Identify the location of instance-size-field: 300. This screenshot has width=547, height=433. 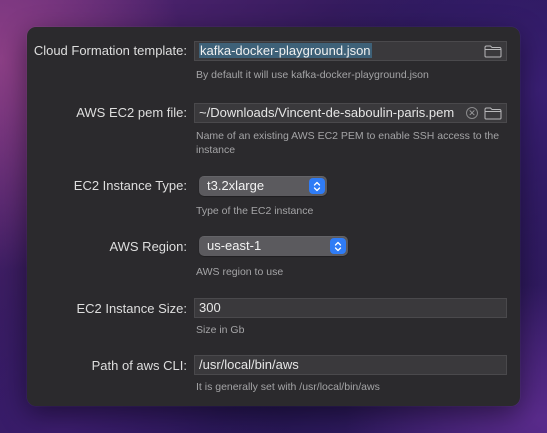
(350, 308).